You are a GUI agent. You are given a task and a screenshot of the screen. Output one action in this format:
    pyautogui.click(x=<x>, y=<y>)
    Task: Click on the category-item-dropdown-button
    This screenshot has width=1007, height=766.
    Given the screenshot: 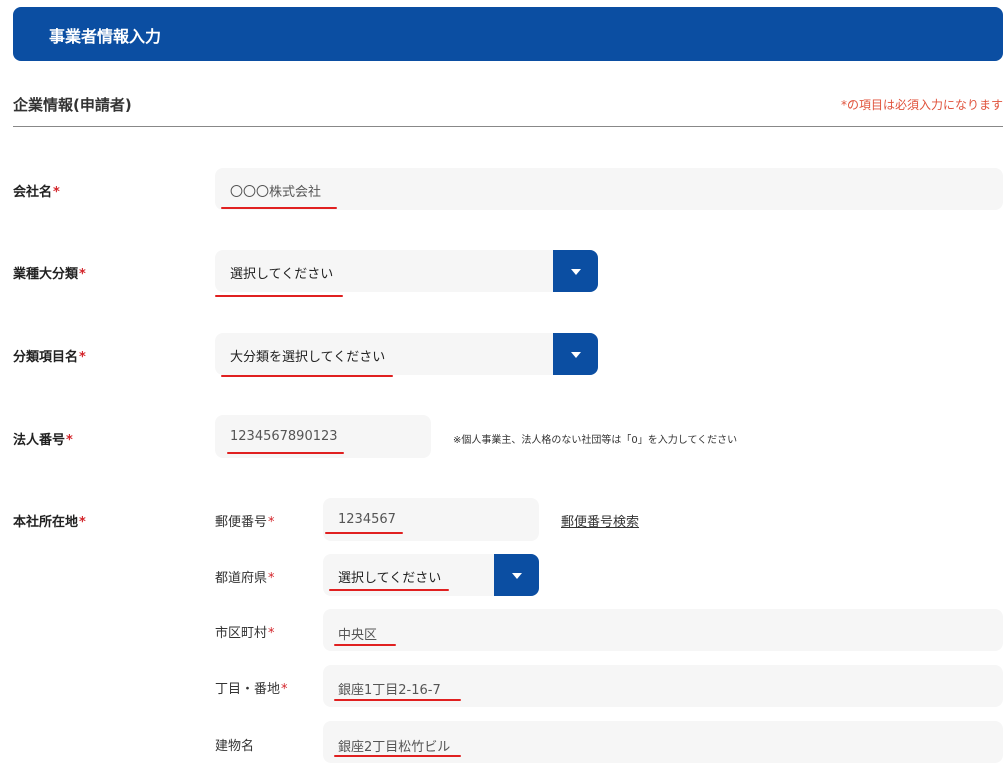 What is the action you would take?
    pyautogui.click(x=575, y=354)
    